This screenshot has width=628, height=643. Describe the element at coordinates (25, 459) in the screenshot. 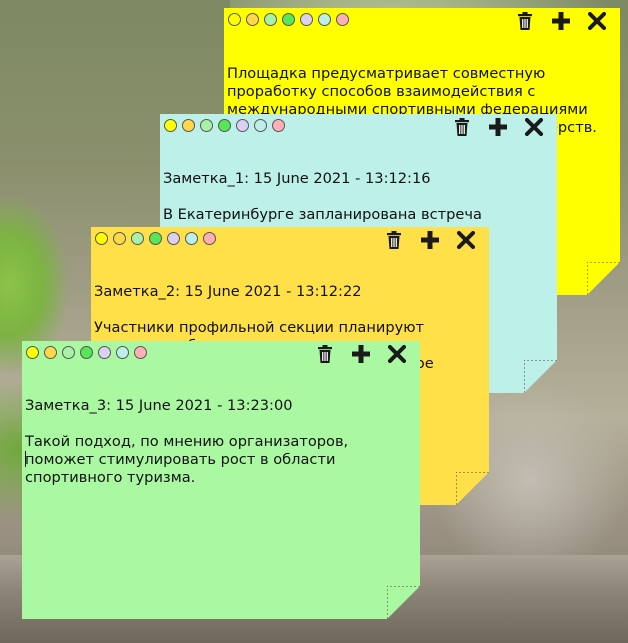

I see `text-cursor` at that location.